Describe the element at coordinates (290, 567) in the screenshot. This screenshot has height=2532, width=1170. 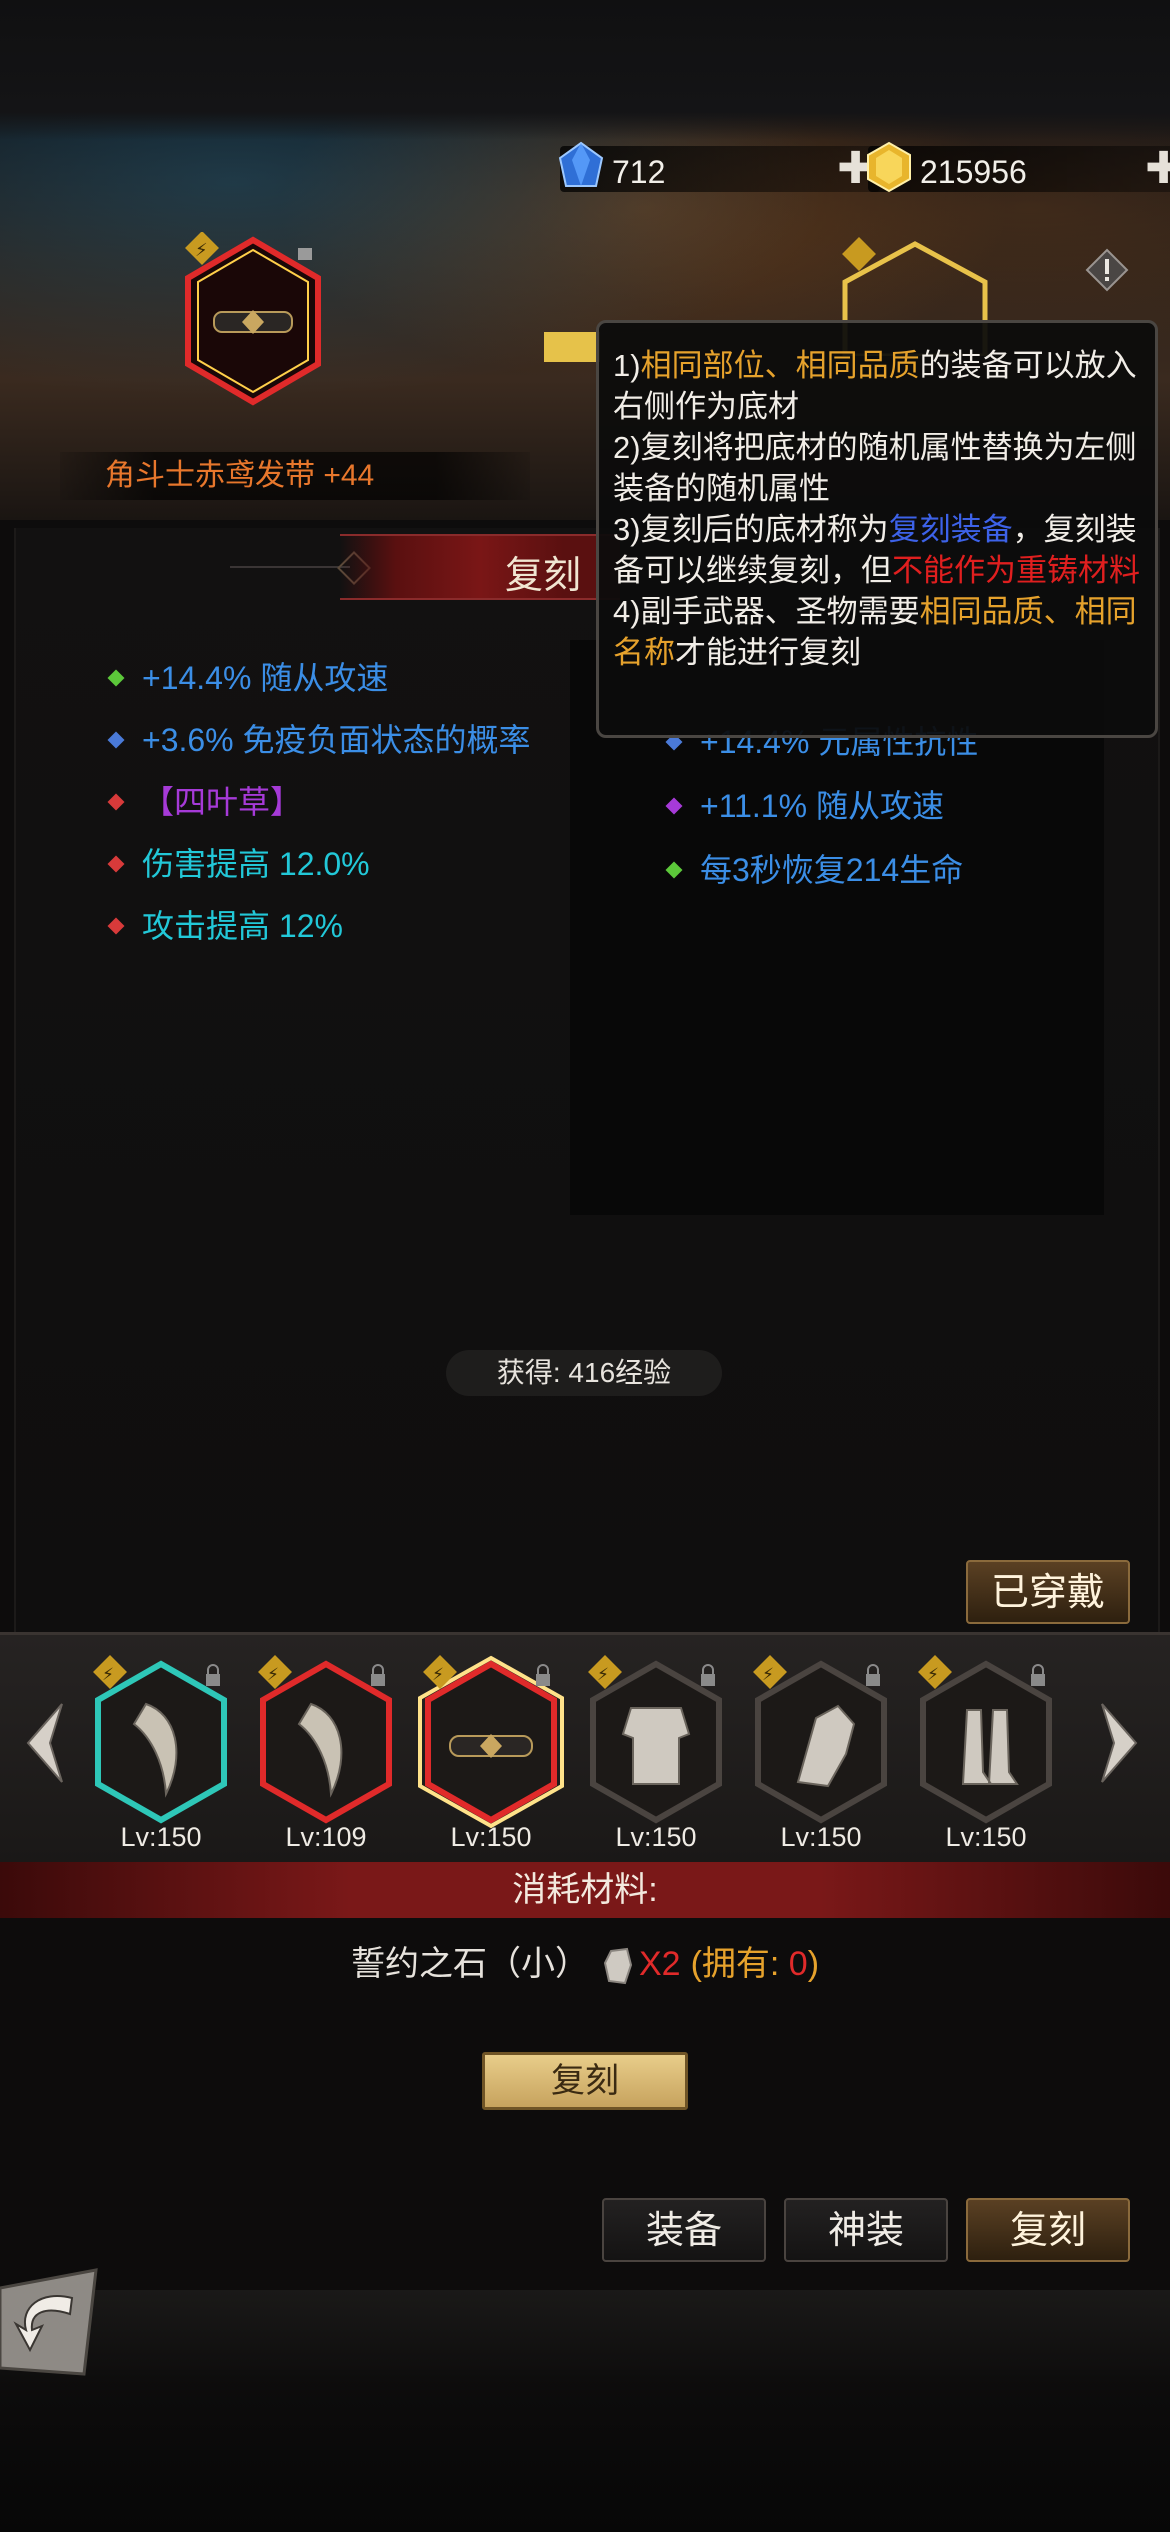
I see `divider` at that location.